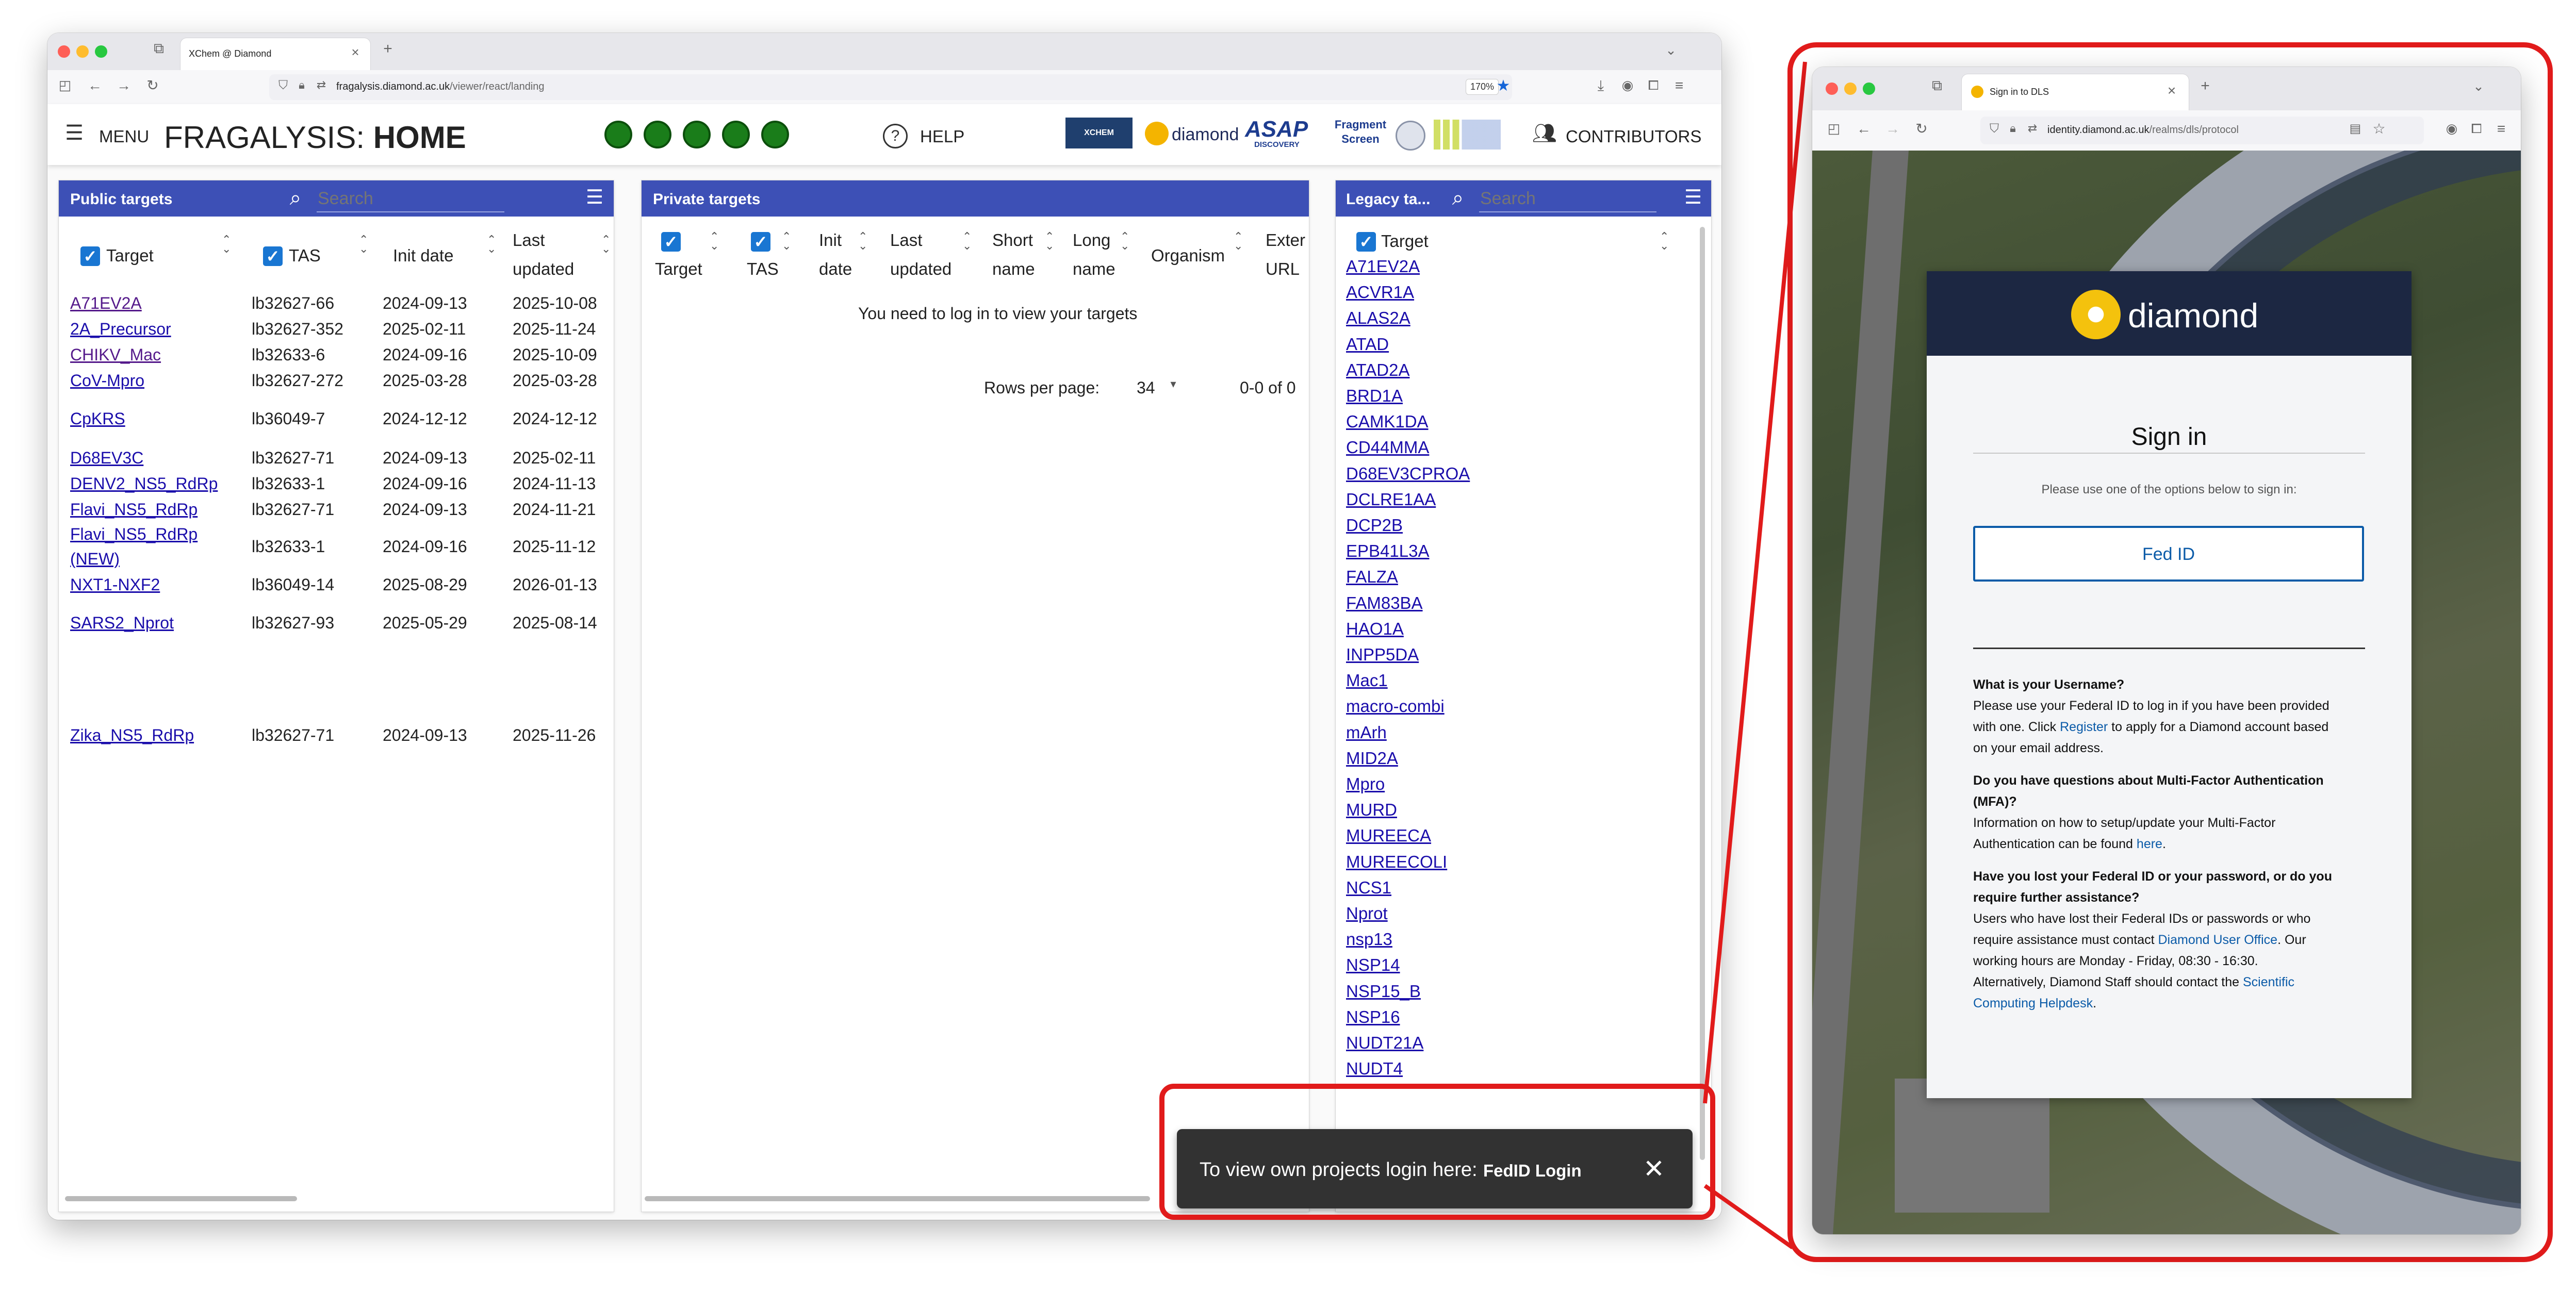 The image size is (2576, 1309). I want to click on legacy-target-link: ALAS2A, so click(1378, 318).